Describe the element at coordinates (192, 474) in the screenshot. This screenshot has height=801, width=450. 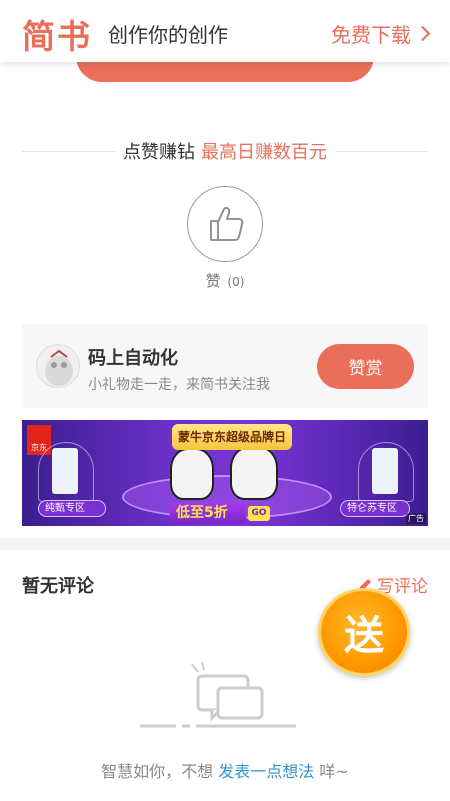
I see `cow-mascot-left` at that location.